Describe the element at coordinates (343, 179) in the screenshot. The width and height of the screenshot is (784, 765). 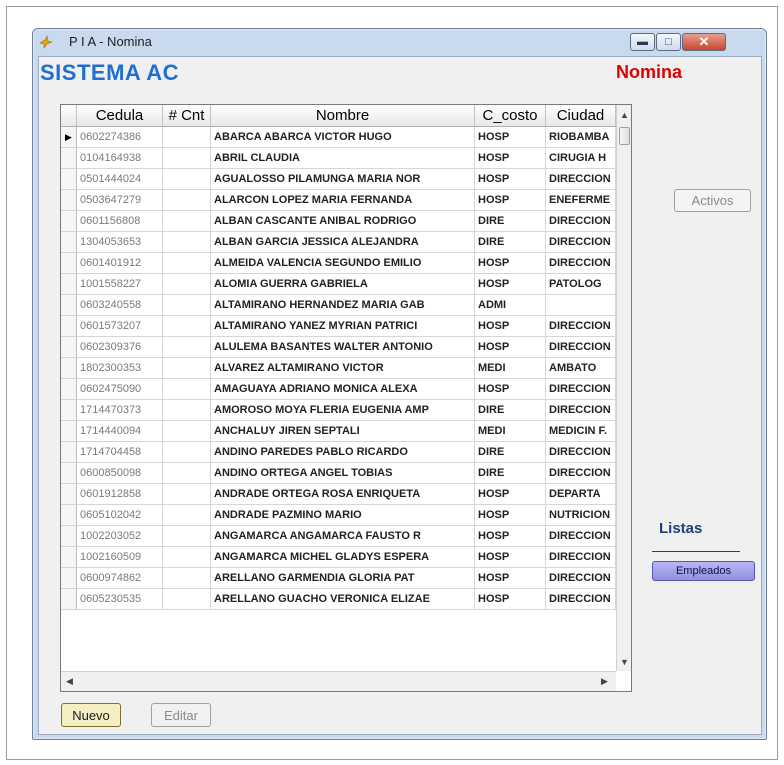
I see `cell-nombre: AGUALOSSO PILAMUNGA MARIA NOR` at that location.